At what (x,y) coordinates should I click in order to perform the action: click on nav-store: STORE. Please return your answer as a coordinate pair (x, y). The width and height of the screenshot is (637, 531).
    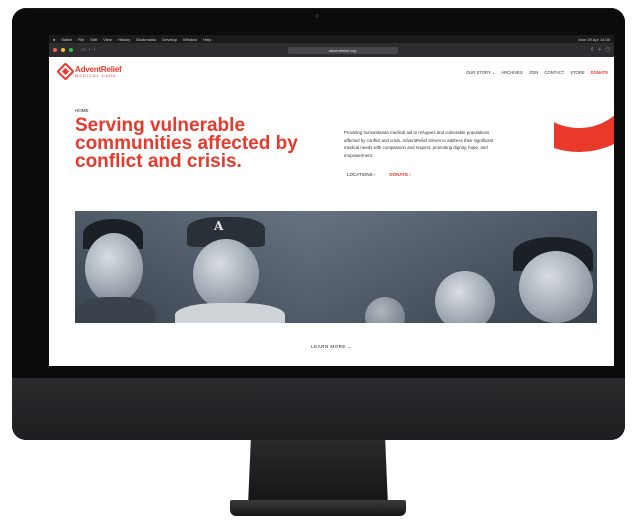
    Looking at the image, I should click on (577, 72).